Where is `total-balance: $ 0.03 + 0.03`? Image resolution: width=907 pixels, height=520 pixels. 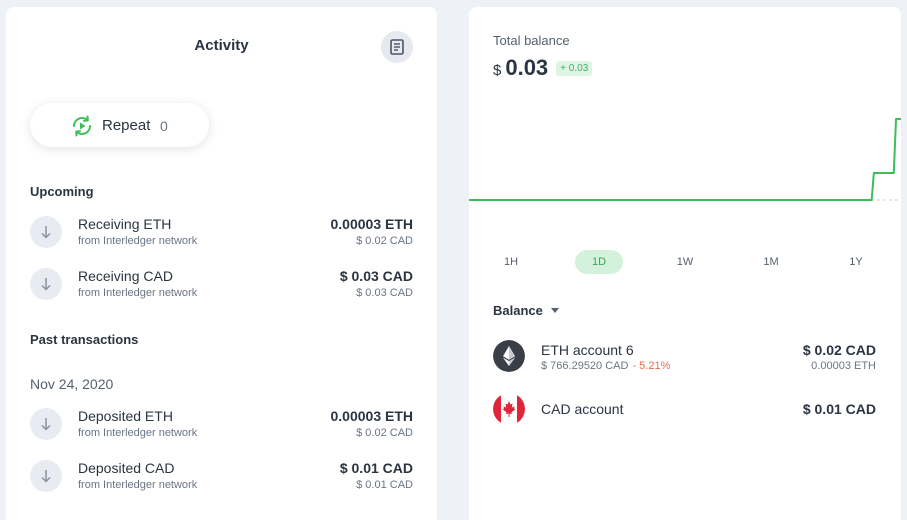 total-balance: $ 0.03 + 0.03 is located at coordinates (543, 68).